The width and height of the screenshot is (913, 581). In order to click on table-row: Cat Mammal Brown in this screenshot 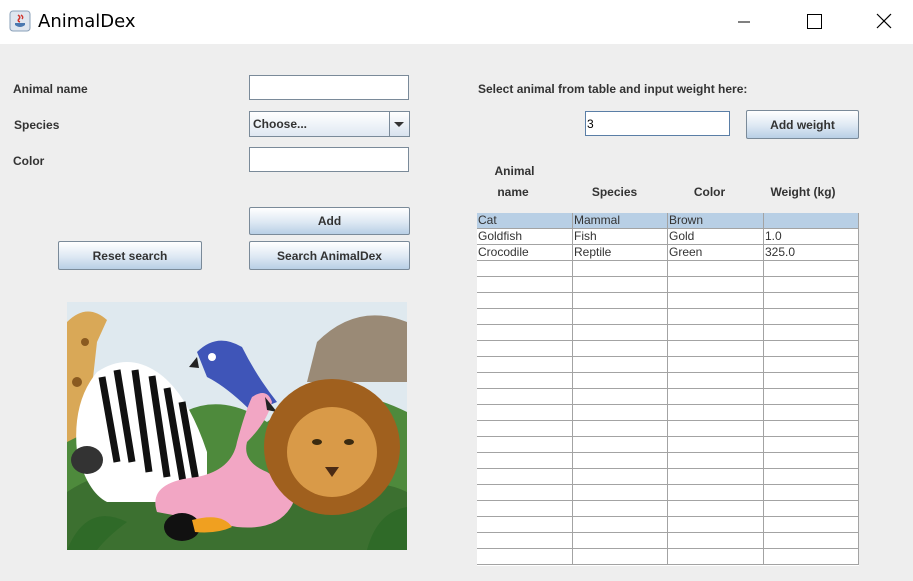, I will do `click(668, 221)`.